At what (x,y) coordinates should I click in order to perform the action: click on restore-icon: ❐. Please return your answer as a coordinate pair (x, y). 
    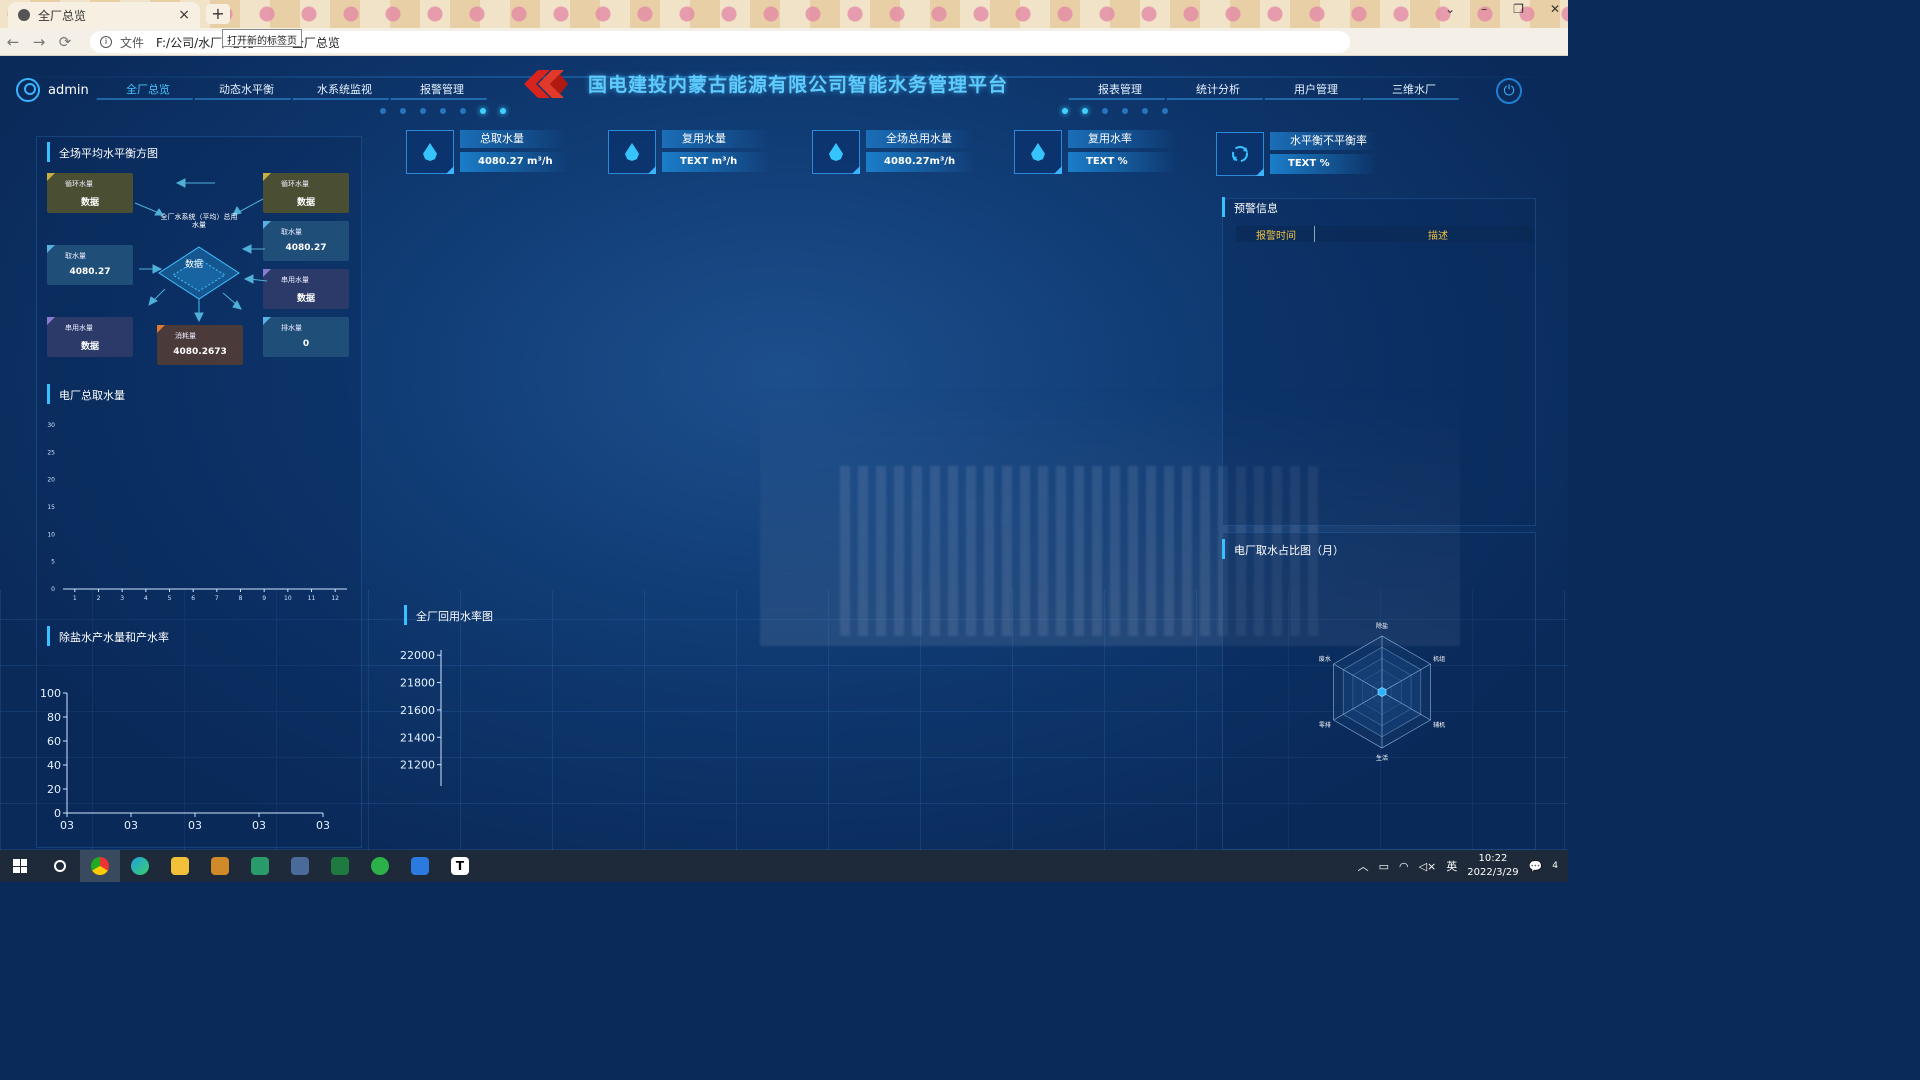
    Looking at the image, I should click on (1518, 9).